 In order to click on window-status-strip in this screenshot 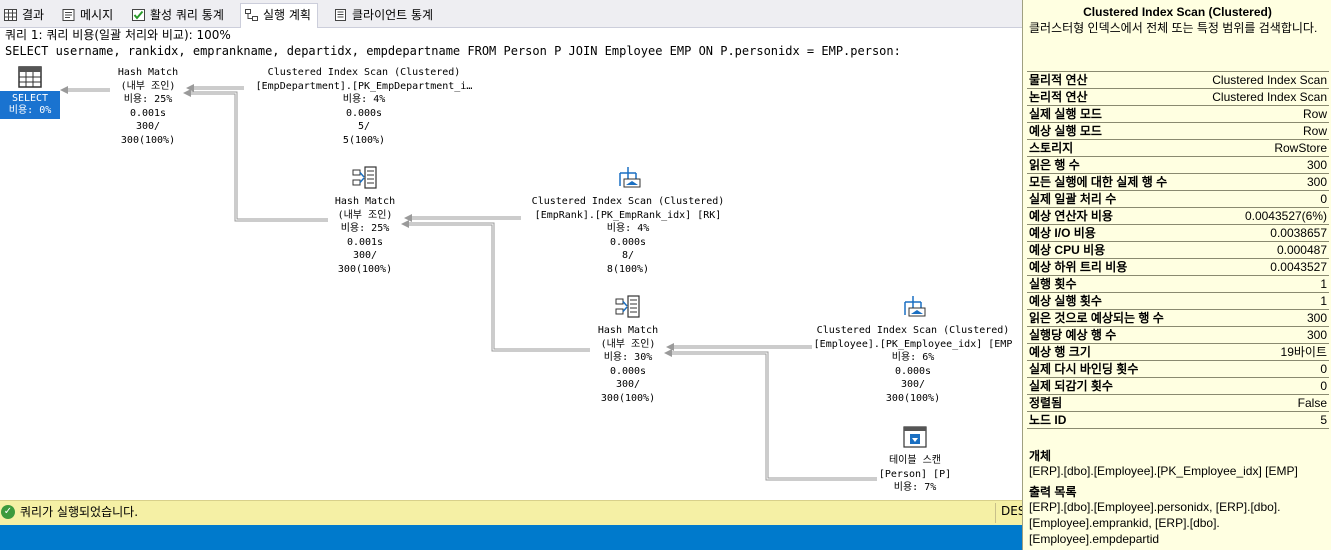, I will do `click(511, 537)`.